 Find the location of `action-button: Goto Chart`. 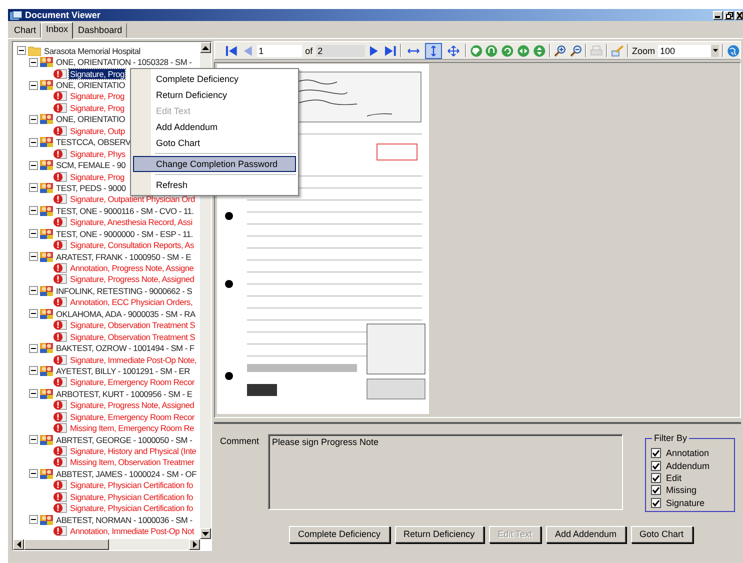

action-button: Goto Chart is located at coordinates (661, 534).